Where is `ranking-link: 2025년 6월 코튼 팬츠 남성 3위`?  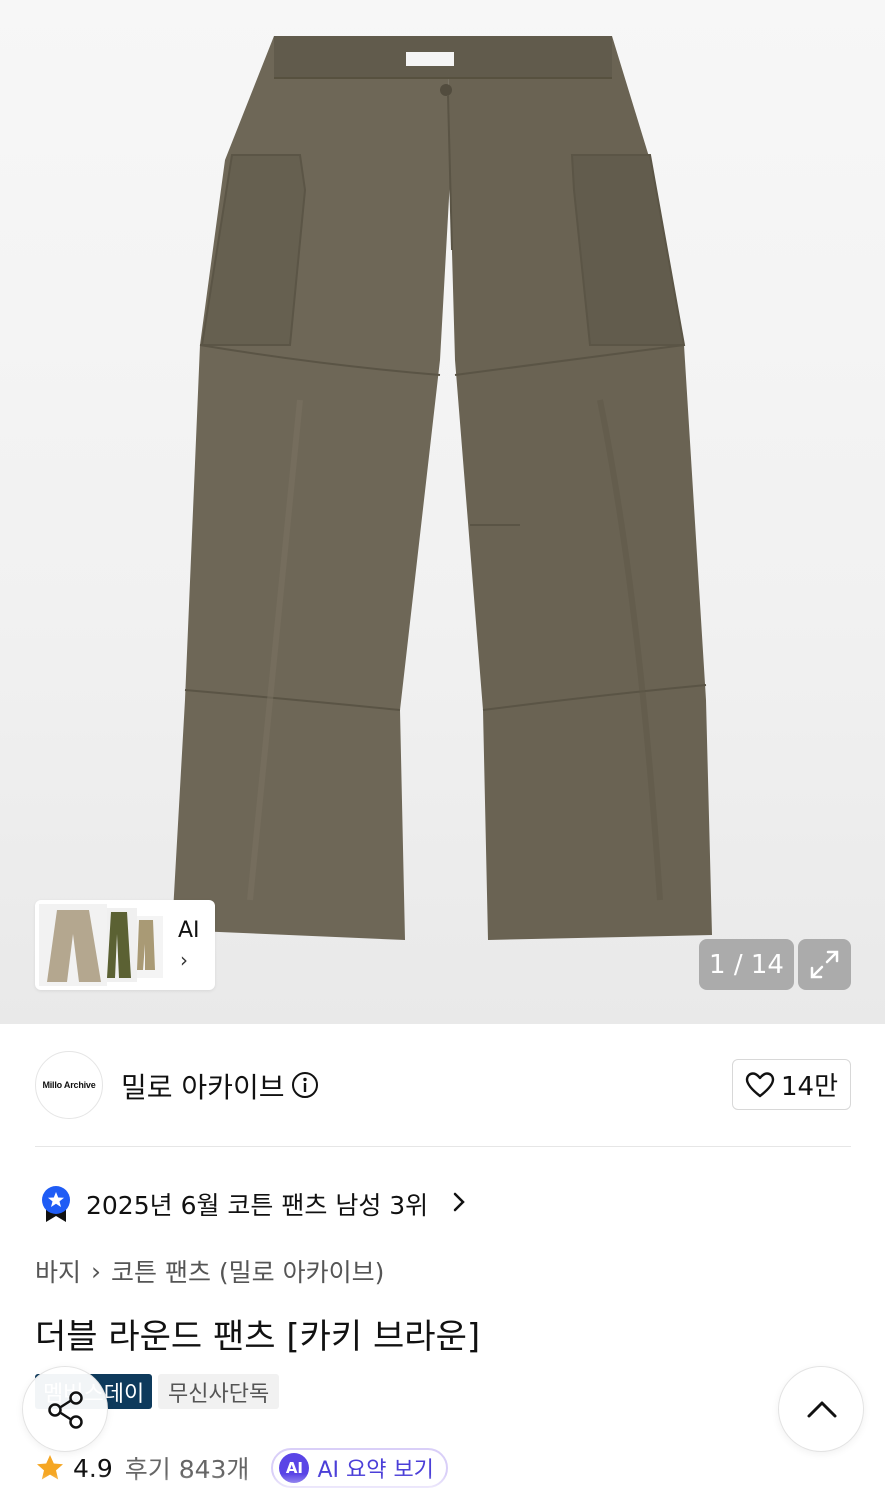
ranking-link: 2025년 6월 코튼 팬츠 남성 3위 is located at coordinates (257, 1204).